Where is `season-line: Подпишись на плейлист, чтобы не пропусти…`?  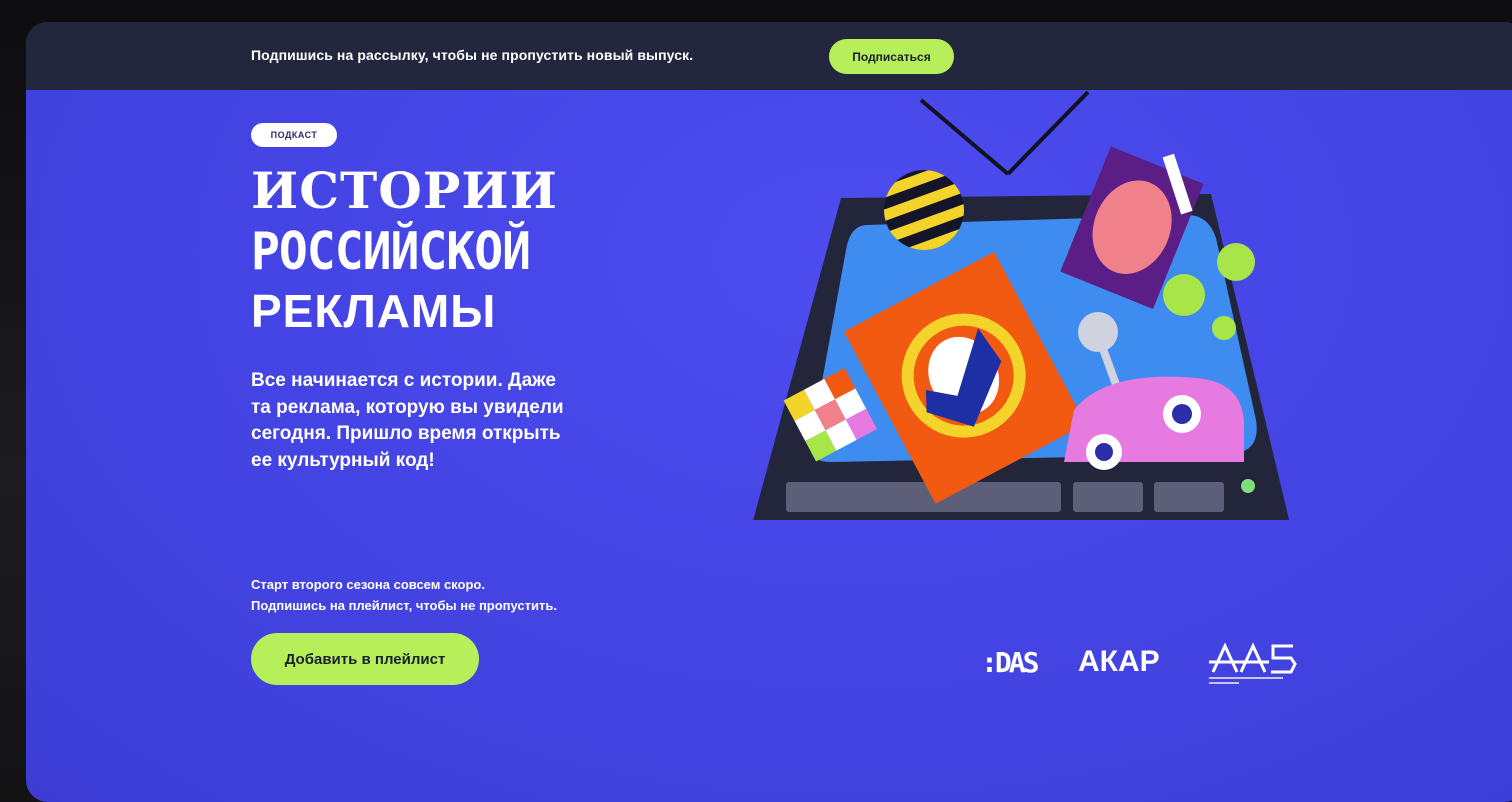
season-line: Подпишись на плейлист, чтобы не пропусти… is located at coordinates (404, 605).